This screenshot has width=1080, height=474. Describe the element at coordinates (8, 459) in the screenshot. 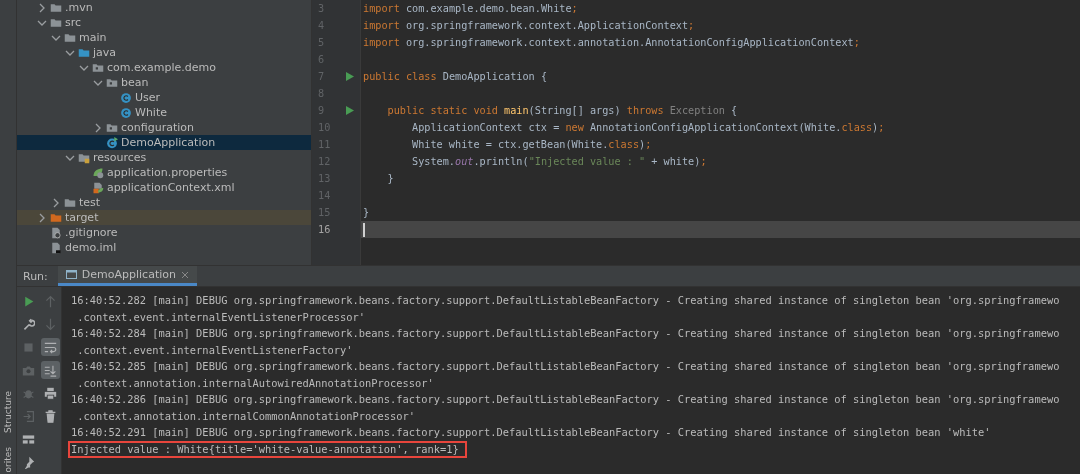

I see `tool-window-tab: orites` at that location.